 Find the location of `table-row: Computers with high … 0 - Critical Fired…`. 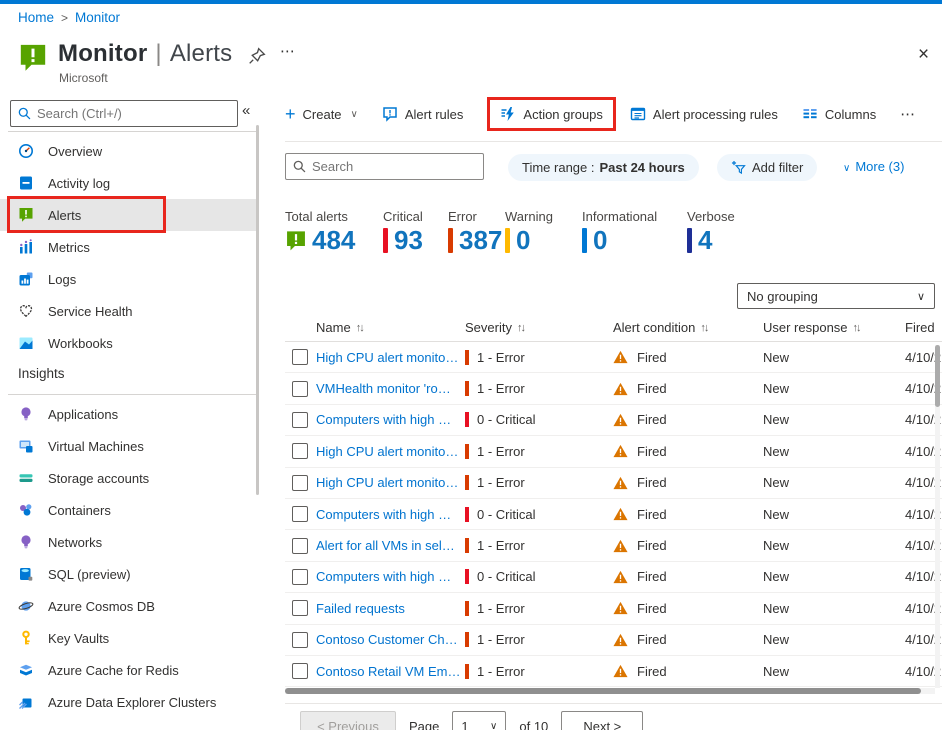

table-row: Computers with high … 0 - Critical Fired… is located at coordinates (613, 578).